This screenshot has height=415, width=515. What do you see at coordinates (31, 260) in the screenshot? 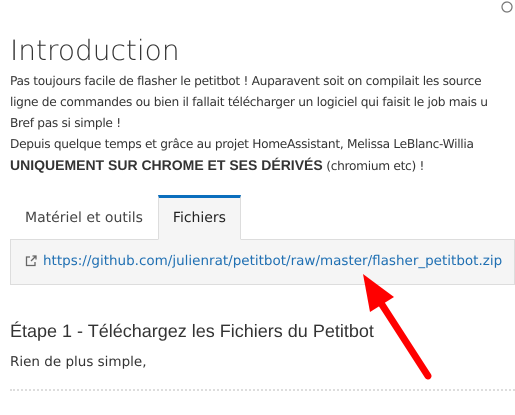
I see `external-link-icon` at bounding box center [31, 260].